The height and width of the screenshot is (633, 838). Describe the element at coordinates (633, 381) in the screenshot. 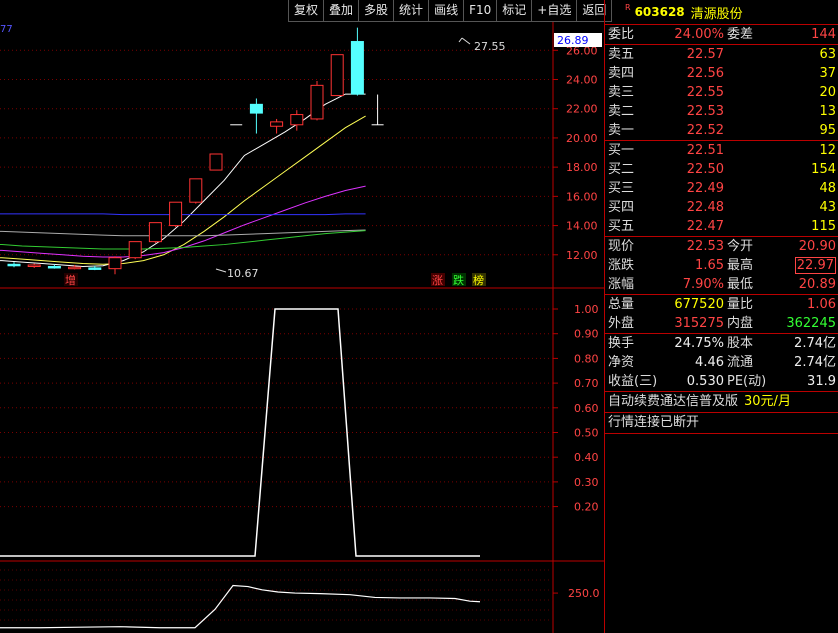

I see `eps-label: 收益(三)` at that location.